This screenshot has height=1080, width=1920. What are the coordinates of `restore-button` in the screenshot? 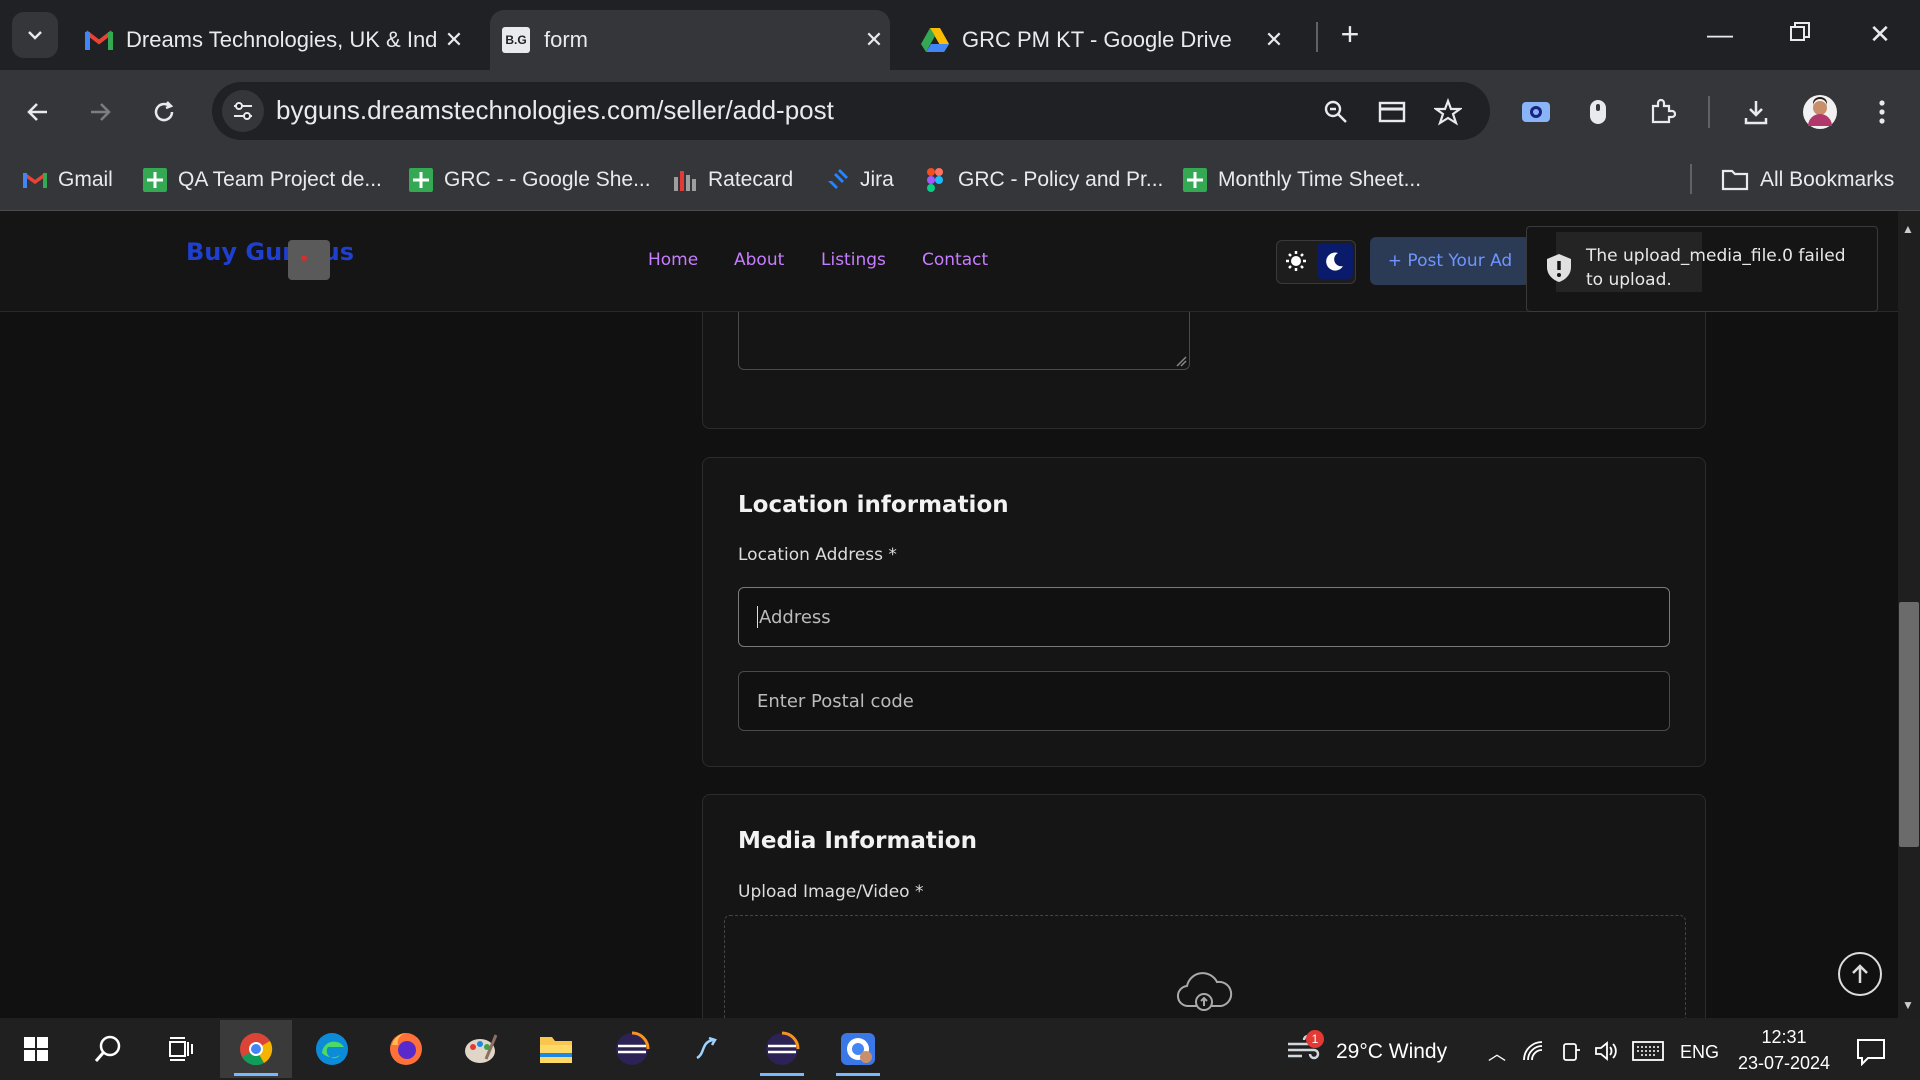 It's located at (1800, 34).